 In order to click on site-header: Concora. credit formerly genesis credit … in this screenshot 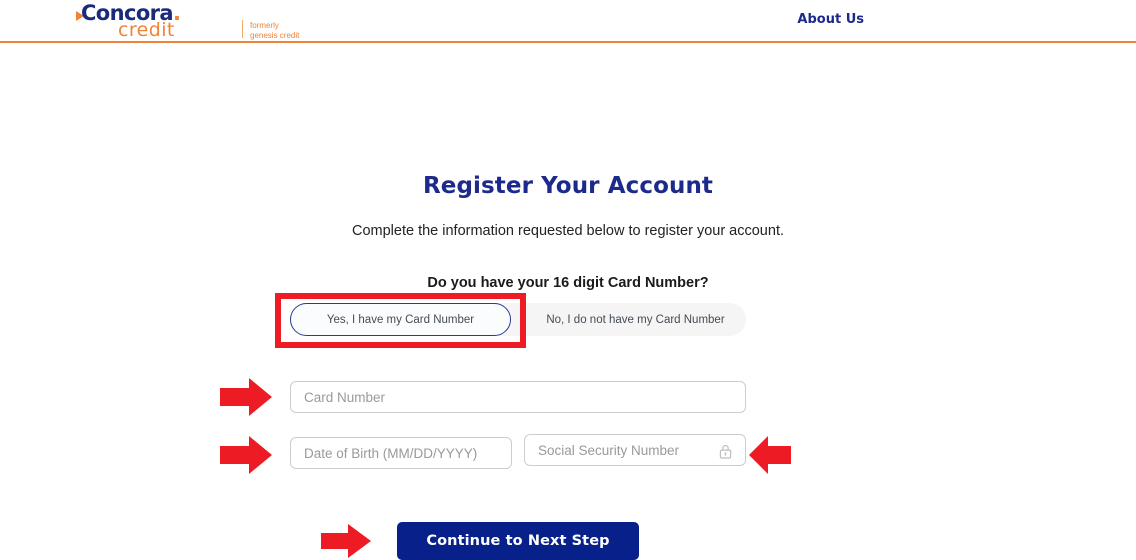, I will do `click(568, 21)`.